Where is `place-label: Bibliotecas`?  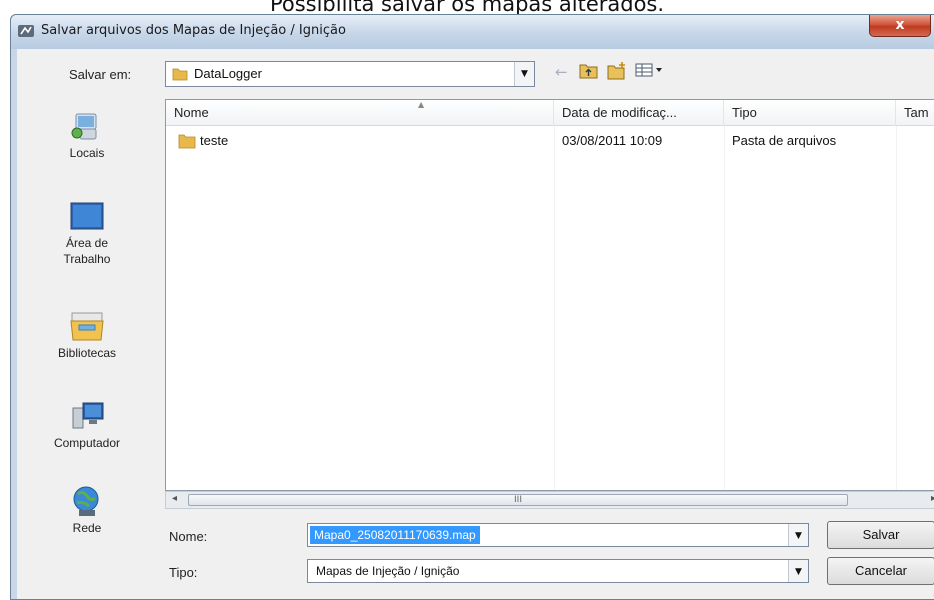
place-label: Bibliotecas is located at coordinates (87, 353).